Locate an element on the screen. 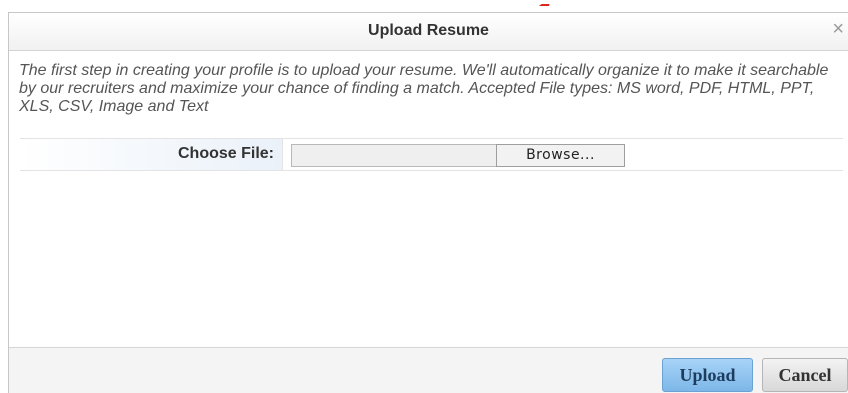 The height and width of the screenshot is (393, 848). dialog-title: Upload Resume is located at coordinates (428, 30).